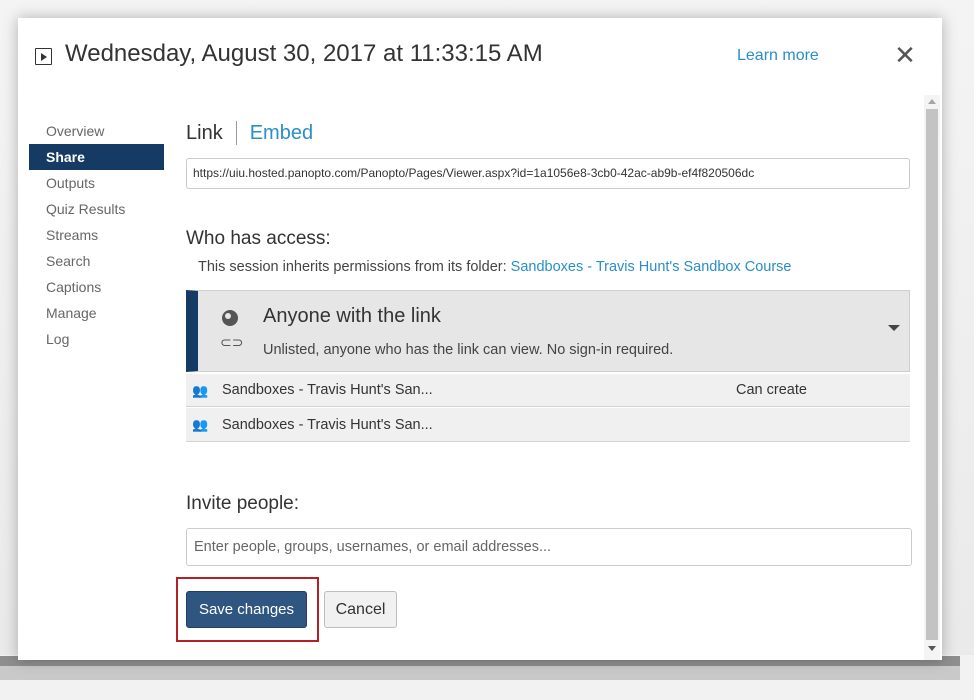 This screenshot has width=974, height=700. I want to click on vertical-scrollbar, so click(932, 377).